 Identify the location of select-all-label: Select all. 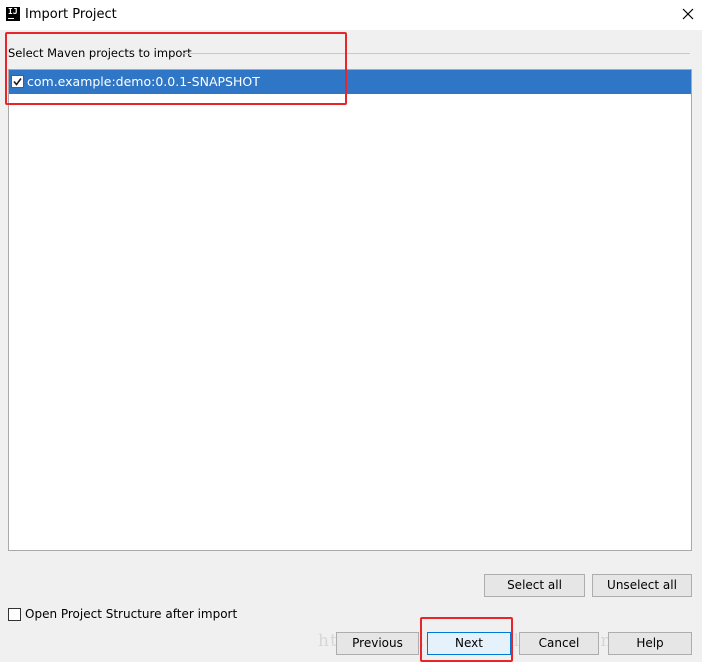
(534, 585).